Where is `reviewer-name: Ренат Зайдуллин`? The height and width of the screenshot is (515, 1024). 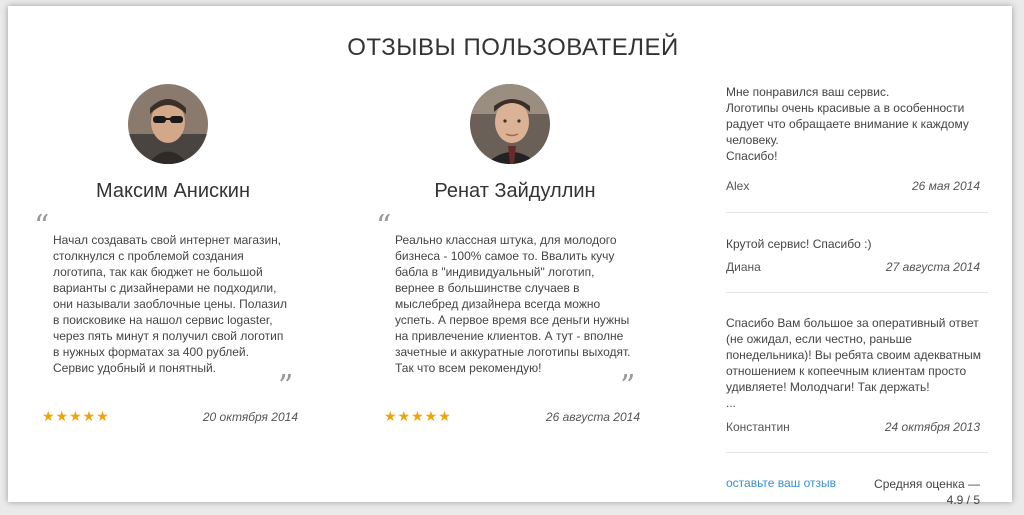 reviewer-name: Ренат Зайдуллин is located at coordinates (515, 191).